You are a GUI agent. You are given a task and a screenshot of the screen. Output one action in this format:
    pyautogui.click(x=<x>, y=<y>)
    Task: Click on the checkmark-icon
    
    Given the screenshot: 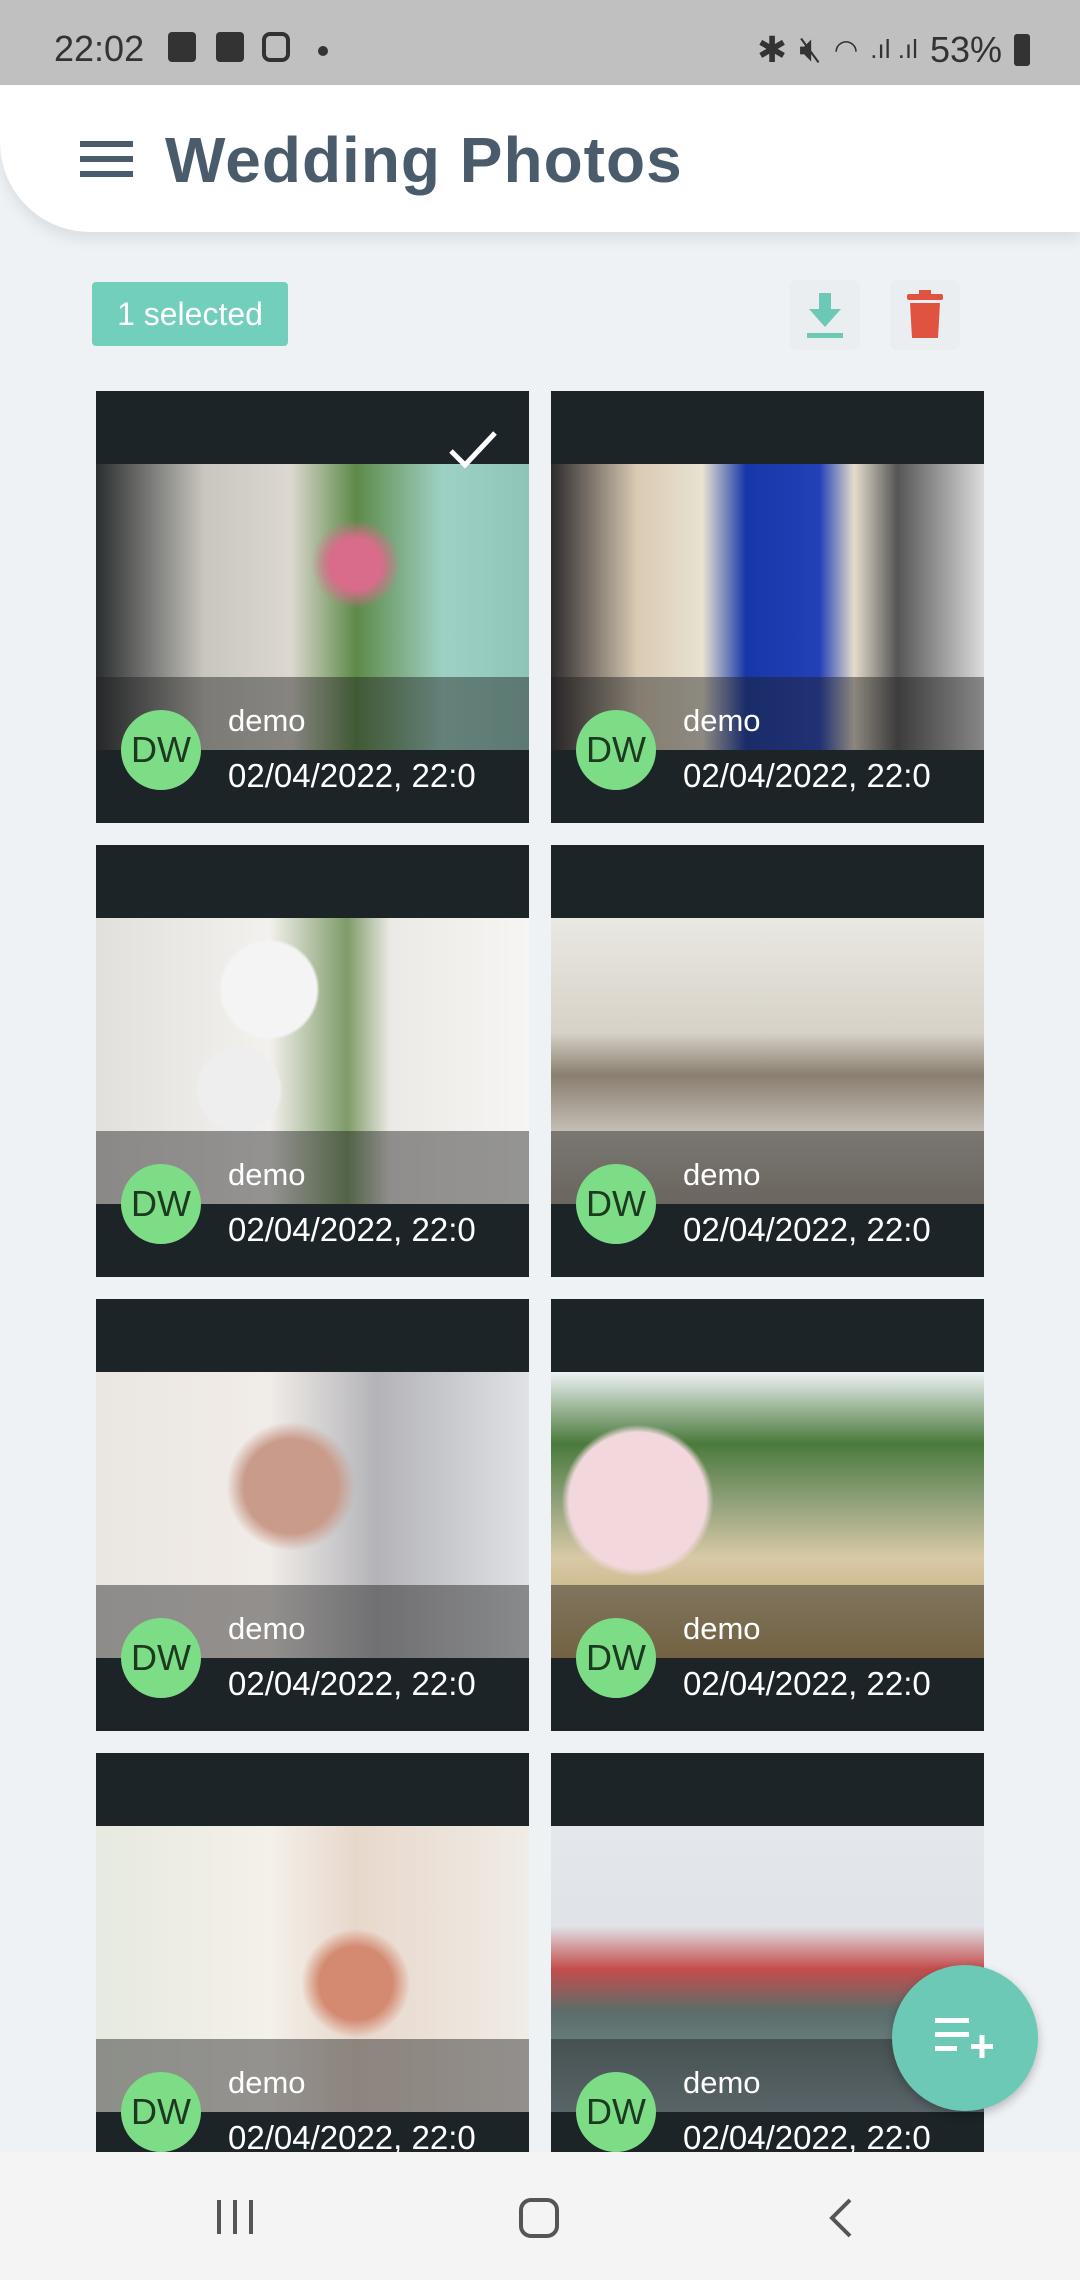 What is the action you would take?
    pyautogui.click(x=473, y=450)
    